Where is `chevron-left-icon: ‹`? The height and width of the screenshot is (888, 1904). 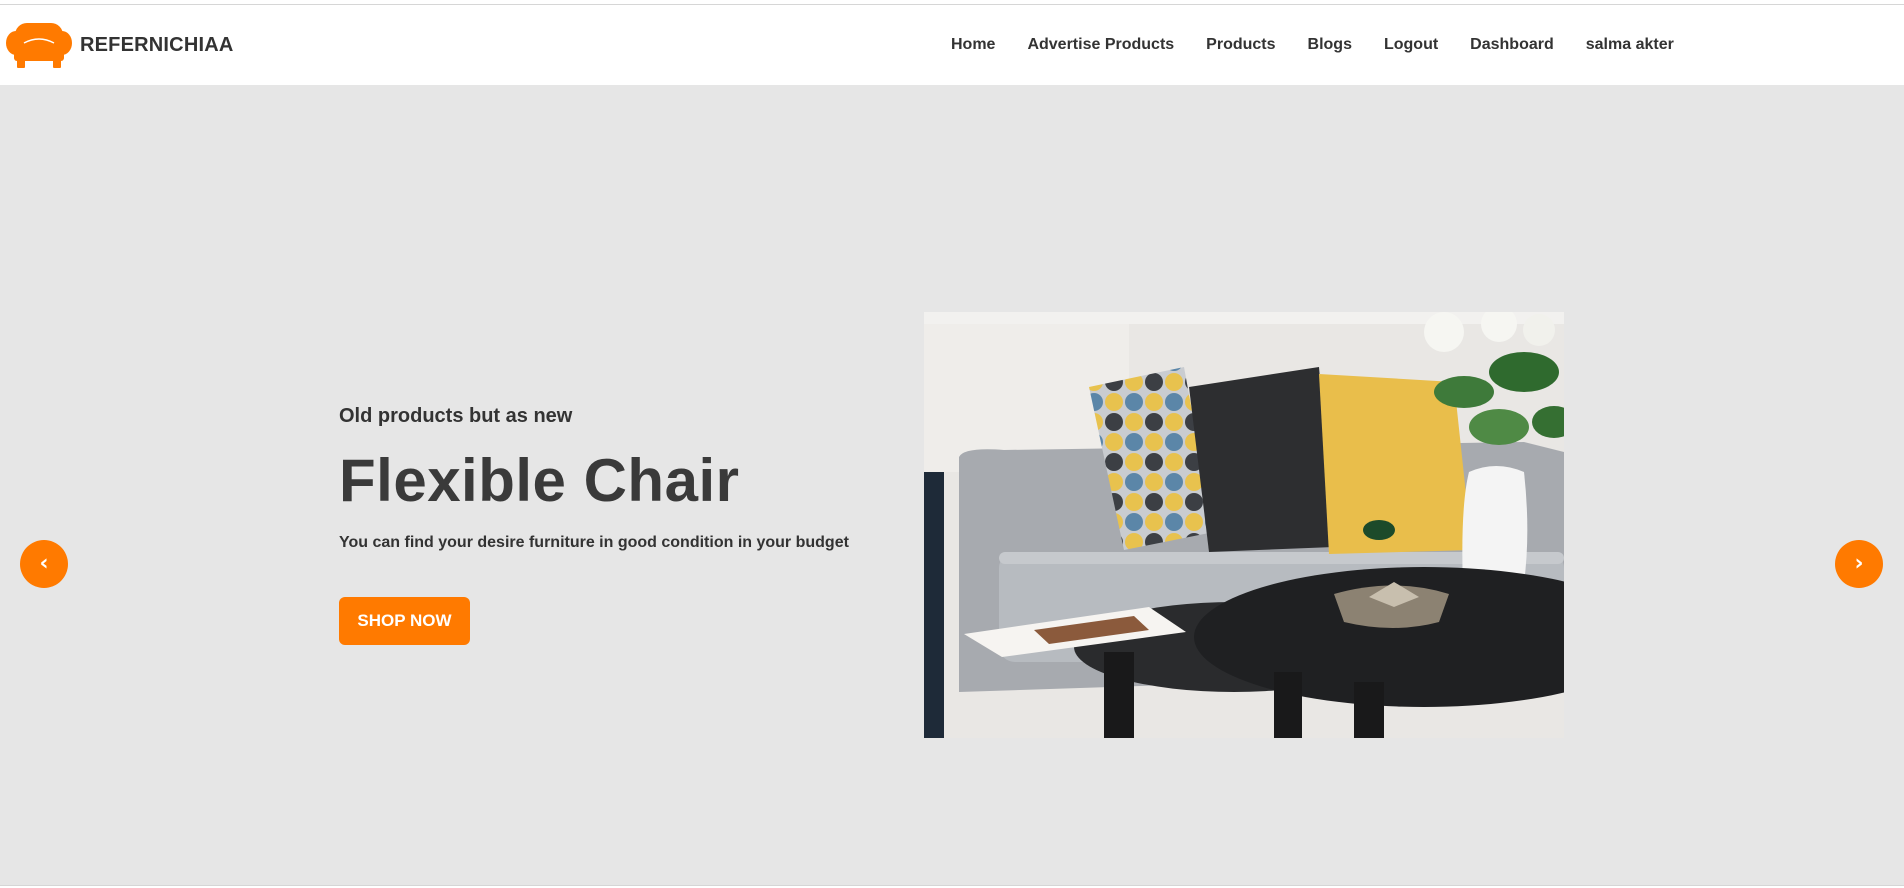
chevron-left-icon: ‹ is located at coordinates (44, 563).